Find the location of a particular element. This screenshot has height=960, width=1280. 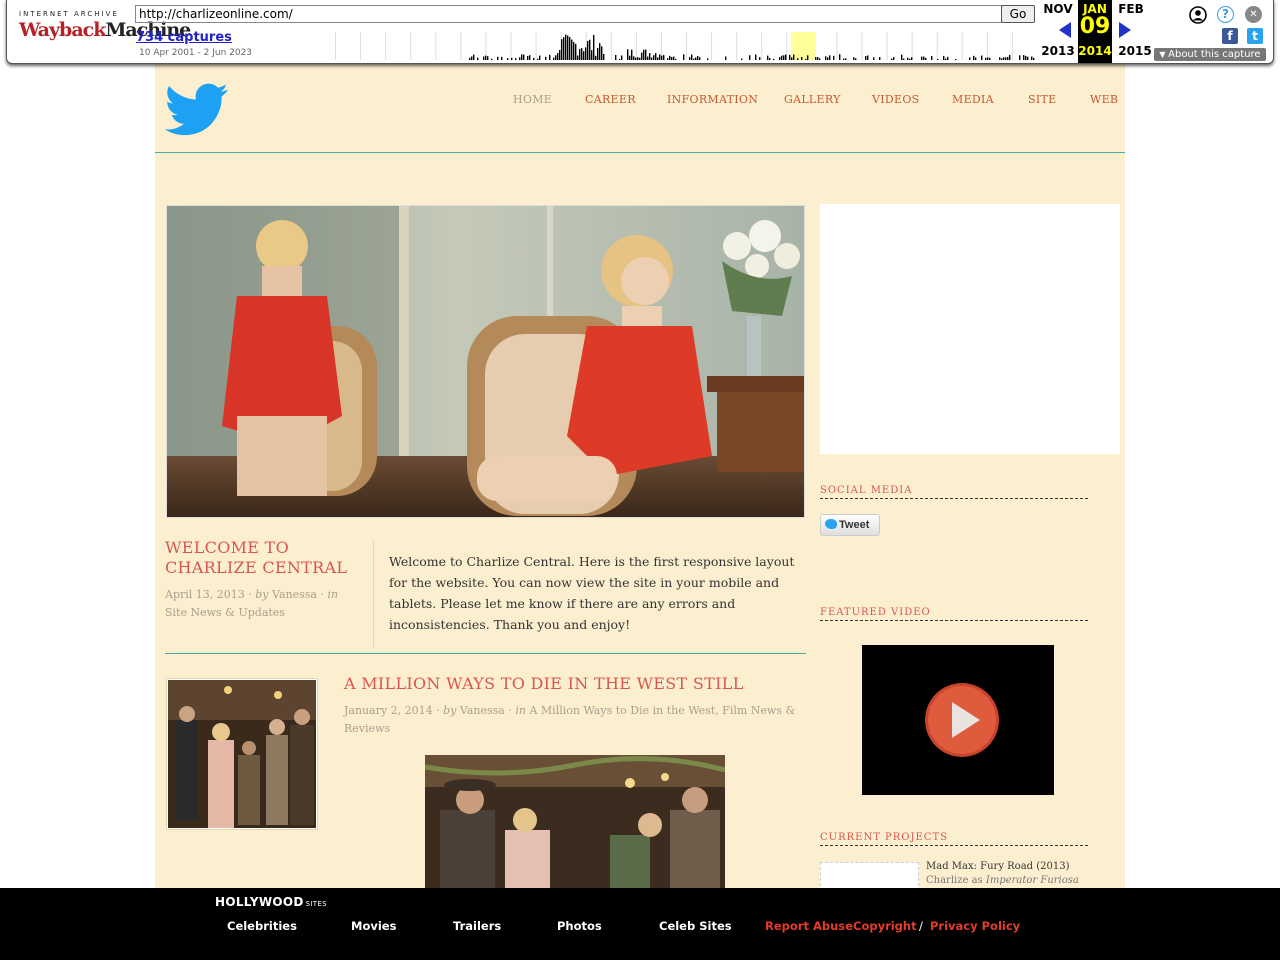

wayback-current-day: 09 is located at coordinates (1095, 26).